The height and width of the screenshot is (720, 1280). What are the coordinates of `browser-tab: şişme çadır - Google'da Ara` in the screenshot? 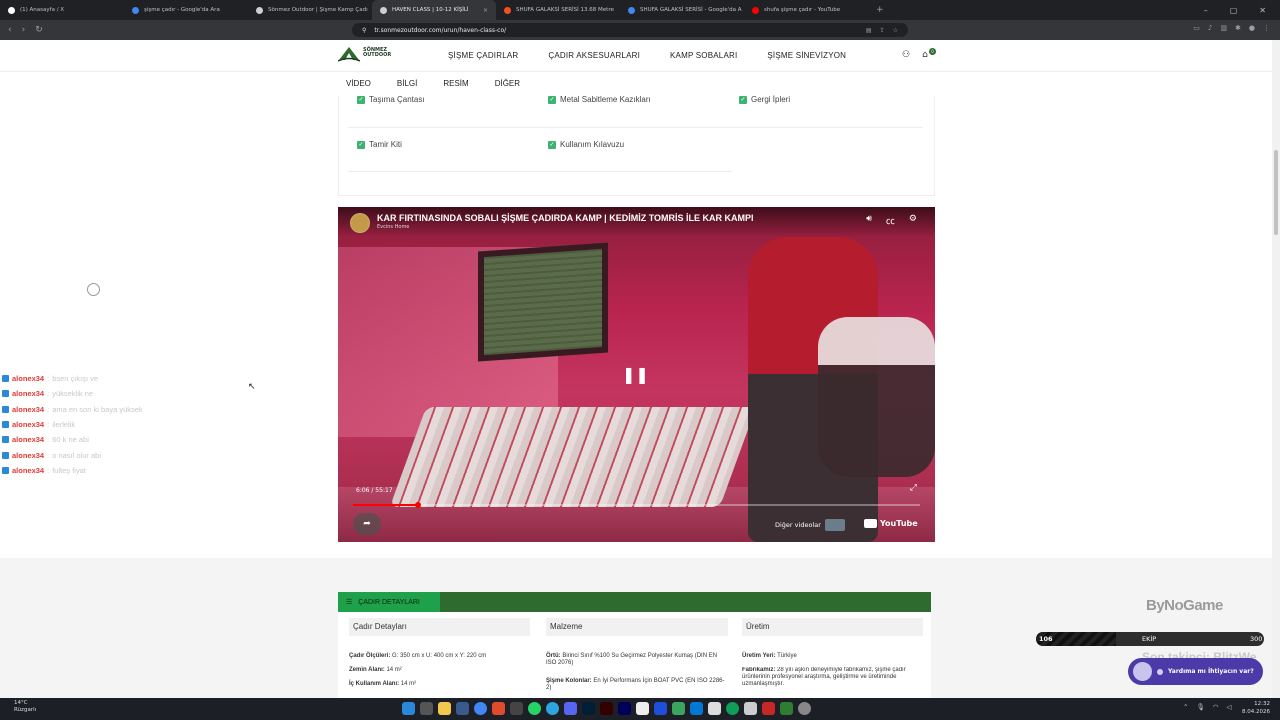 It's located at (186, 10).